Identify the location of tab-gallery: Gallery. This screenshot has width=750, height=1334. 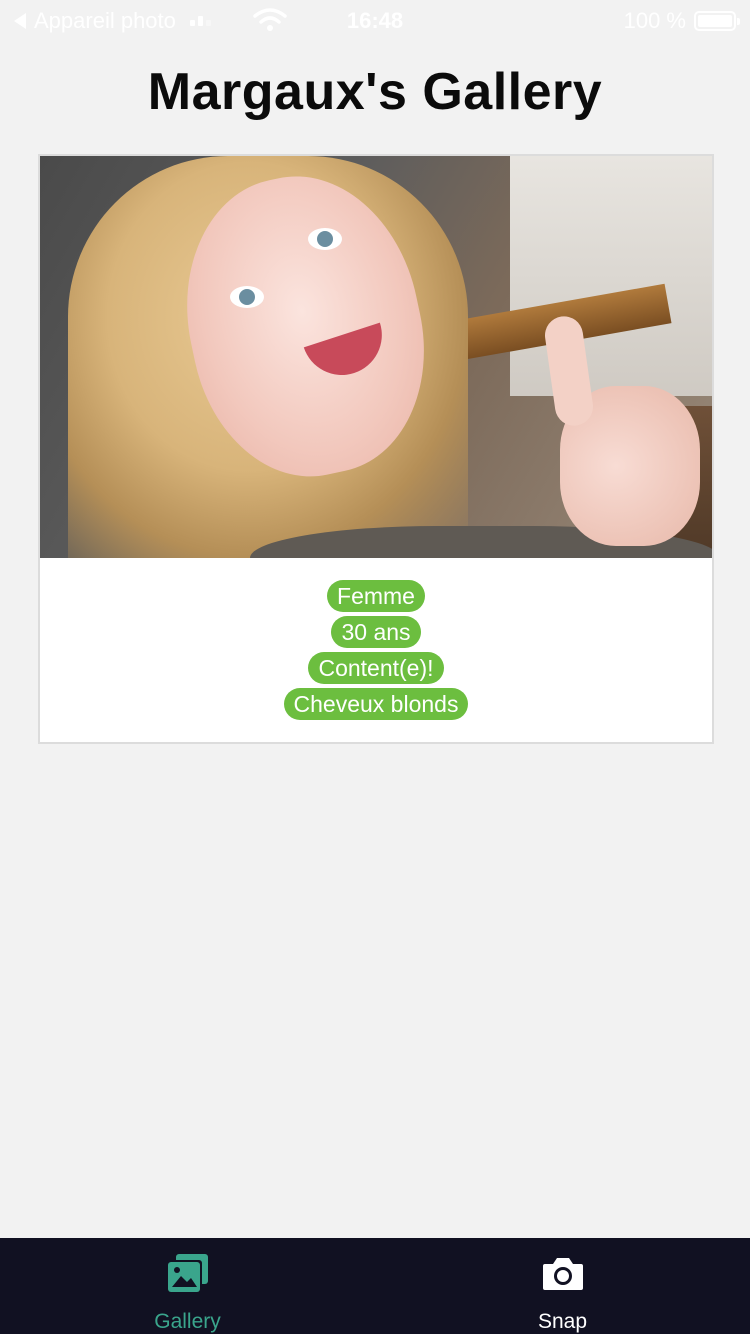
(187, 1286).